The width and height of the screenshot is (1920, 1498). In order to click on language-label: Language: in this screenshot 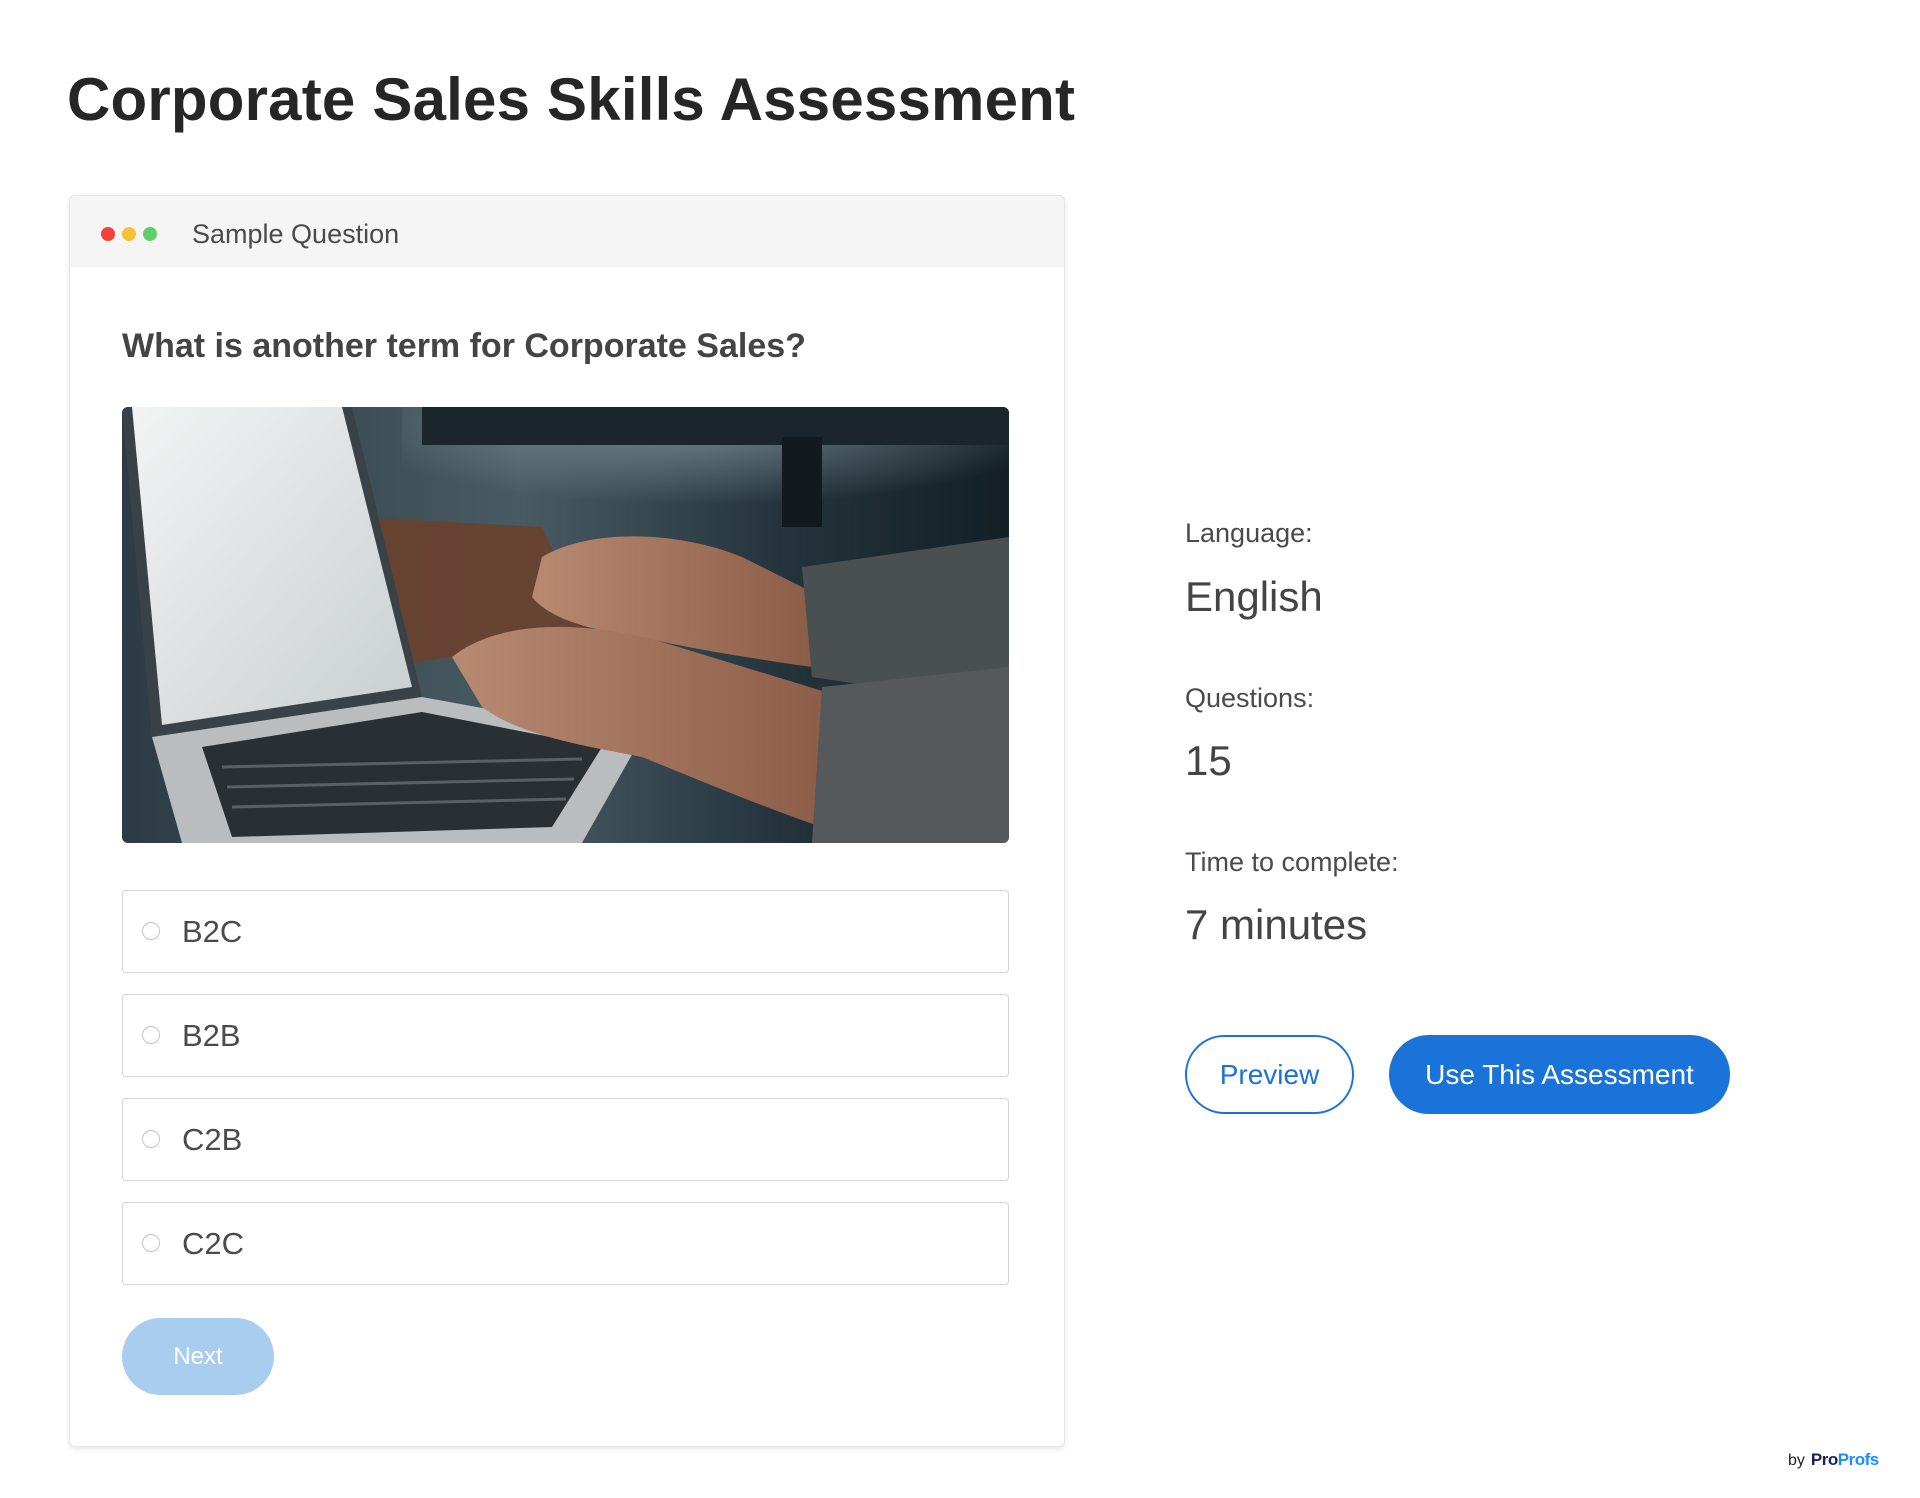, I will do `click(1249, 533)`.